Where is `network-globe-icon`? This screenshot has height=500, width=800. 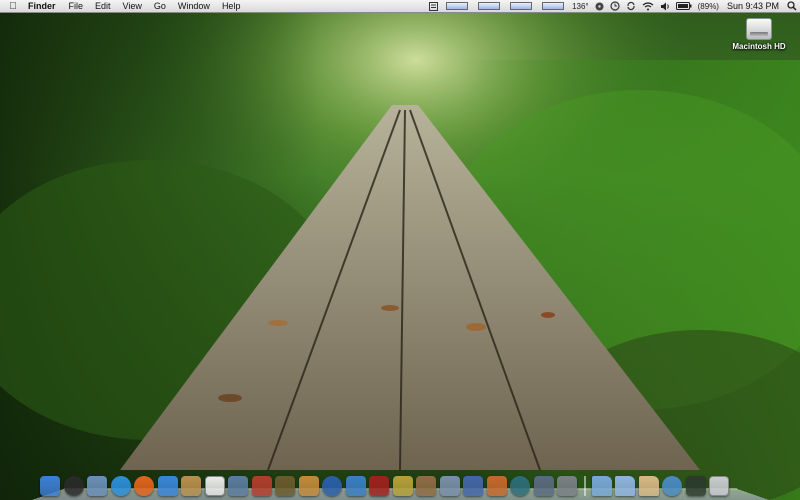 network-globe-icon is located at coordinates (672, 486).